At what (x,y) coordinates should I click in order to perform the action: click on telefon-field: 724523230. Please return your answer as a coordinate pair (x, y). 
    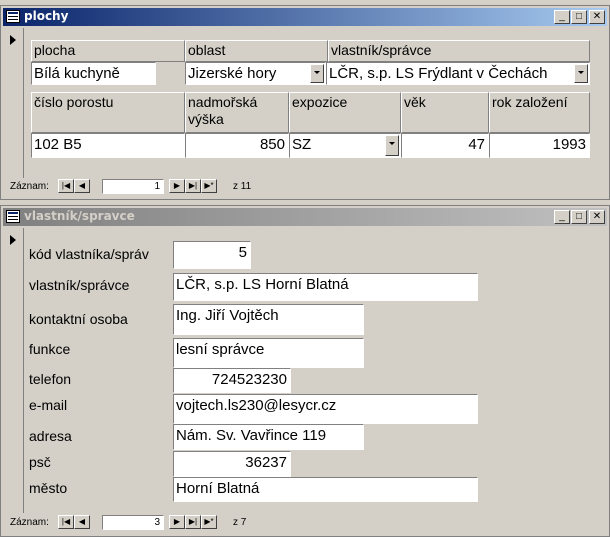
    Looking at the image, I should click on (232, 380).